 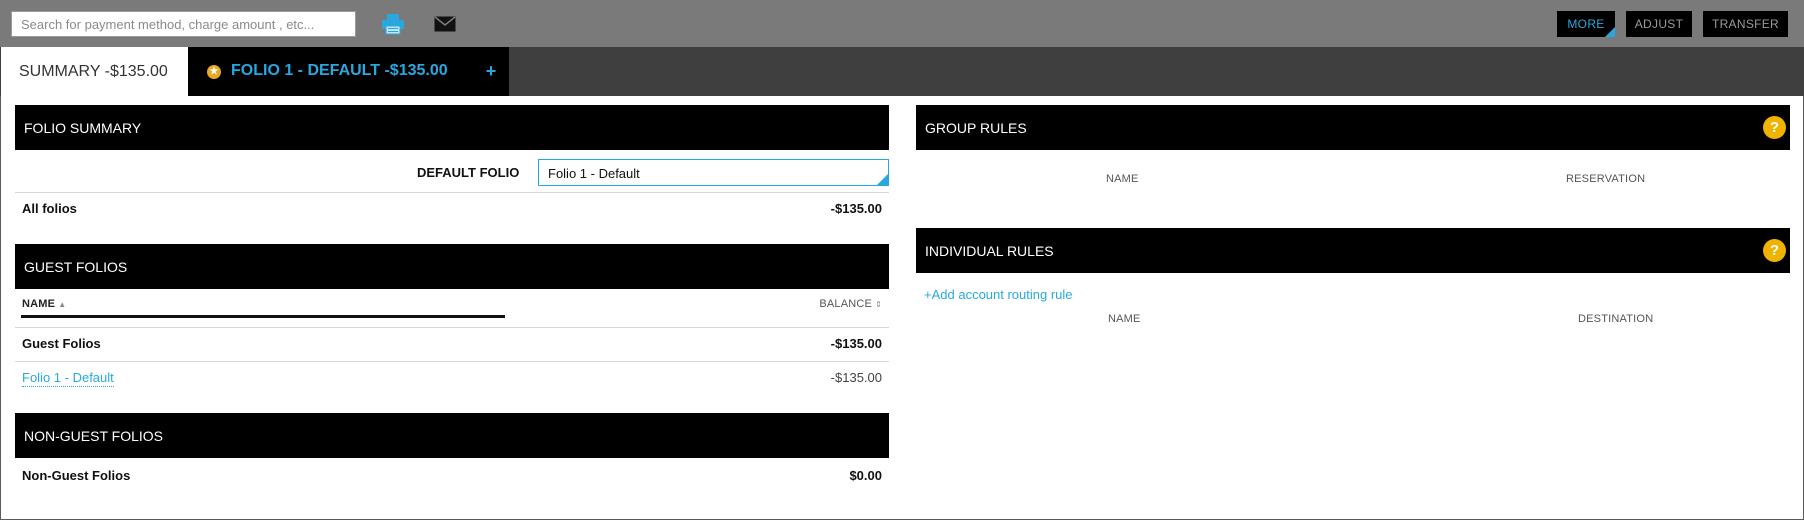 What do you see at coordinates (1122, 179) in the screenshot?
I see `group-rules-name-column: NAME` at bounding box center [1122, 179].